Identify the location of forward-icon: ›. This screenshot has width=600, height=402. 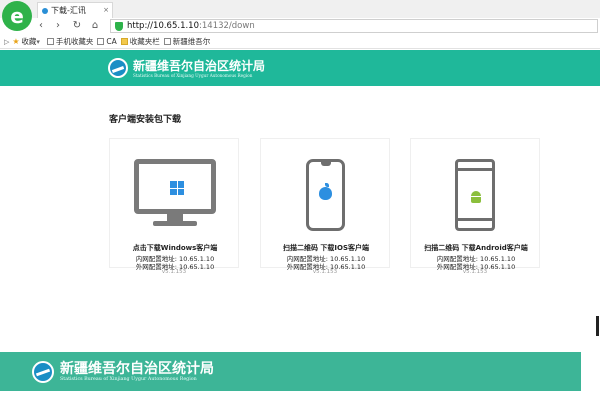
(58, 26).